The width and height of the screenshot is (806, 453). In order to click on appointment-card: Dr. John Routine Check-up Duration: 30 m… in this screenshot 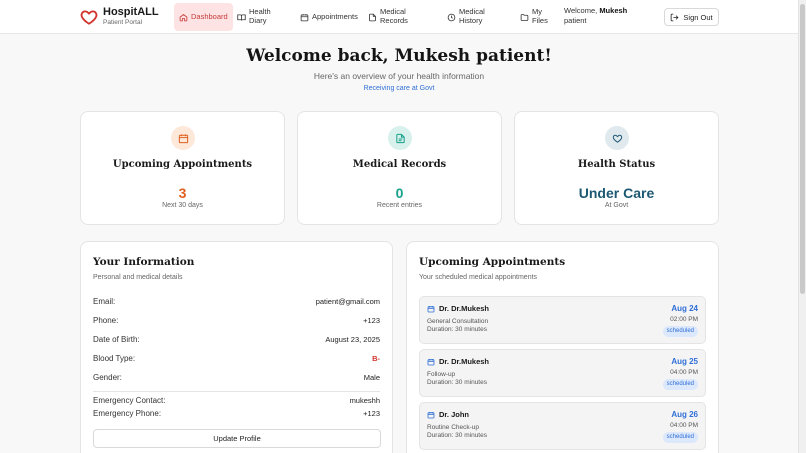, I will do `click(562, 426)`.